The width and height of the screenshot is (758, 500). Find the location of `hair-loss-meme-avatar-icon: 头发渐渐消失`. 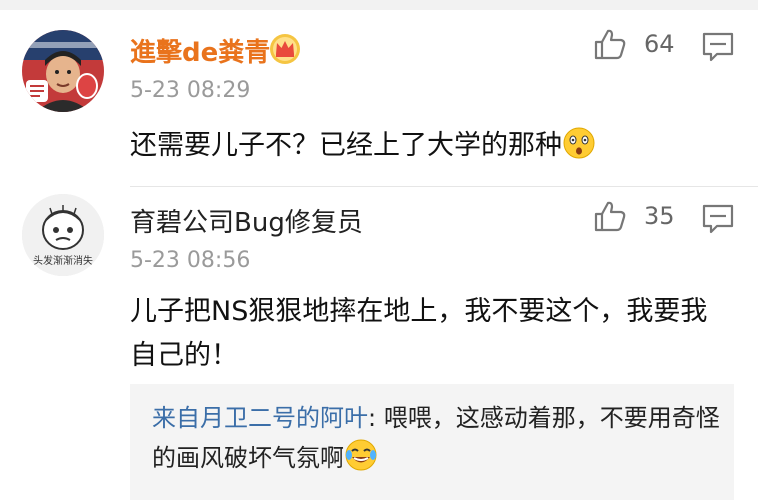

hair-loss-meme-avatar-icon: 头发渐渐消失 is located at coordinates (63, 235).